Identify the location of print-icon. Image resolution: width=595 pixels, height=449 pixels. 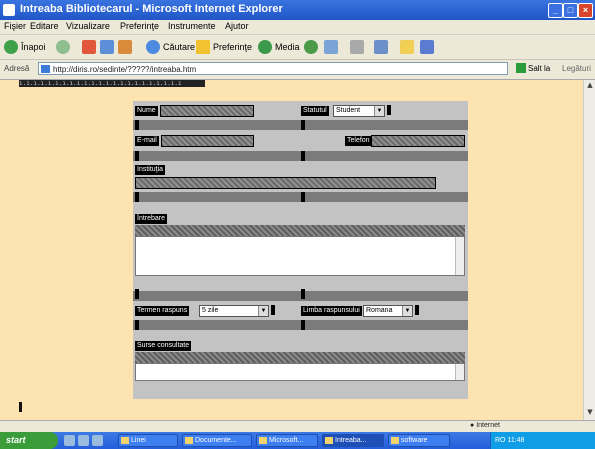
(357, 46).